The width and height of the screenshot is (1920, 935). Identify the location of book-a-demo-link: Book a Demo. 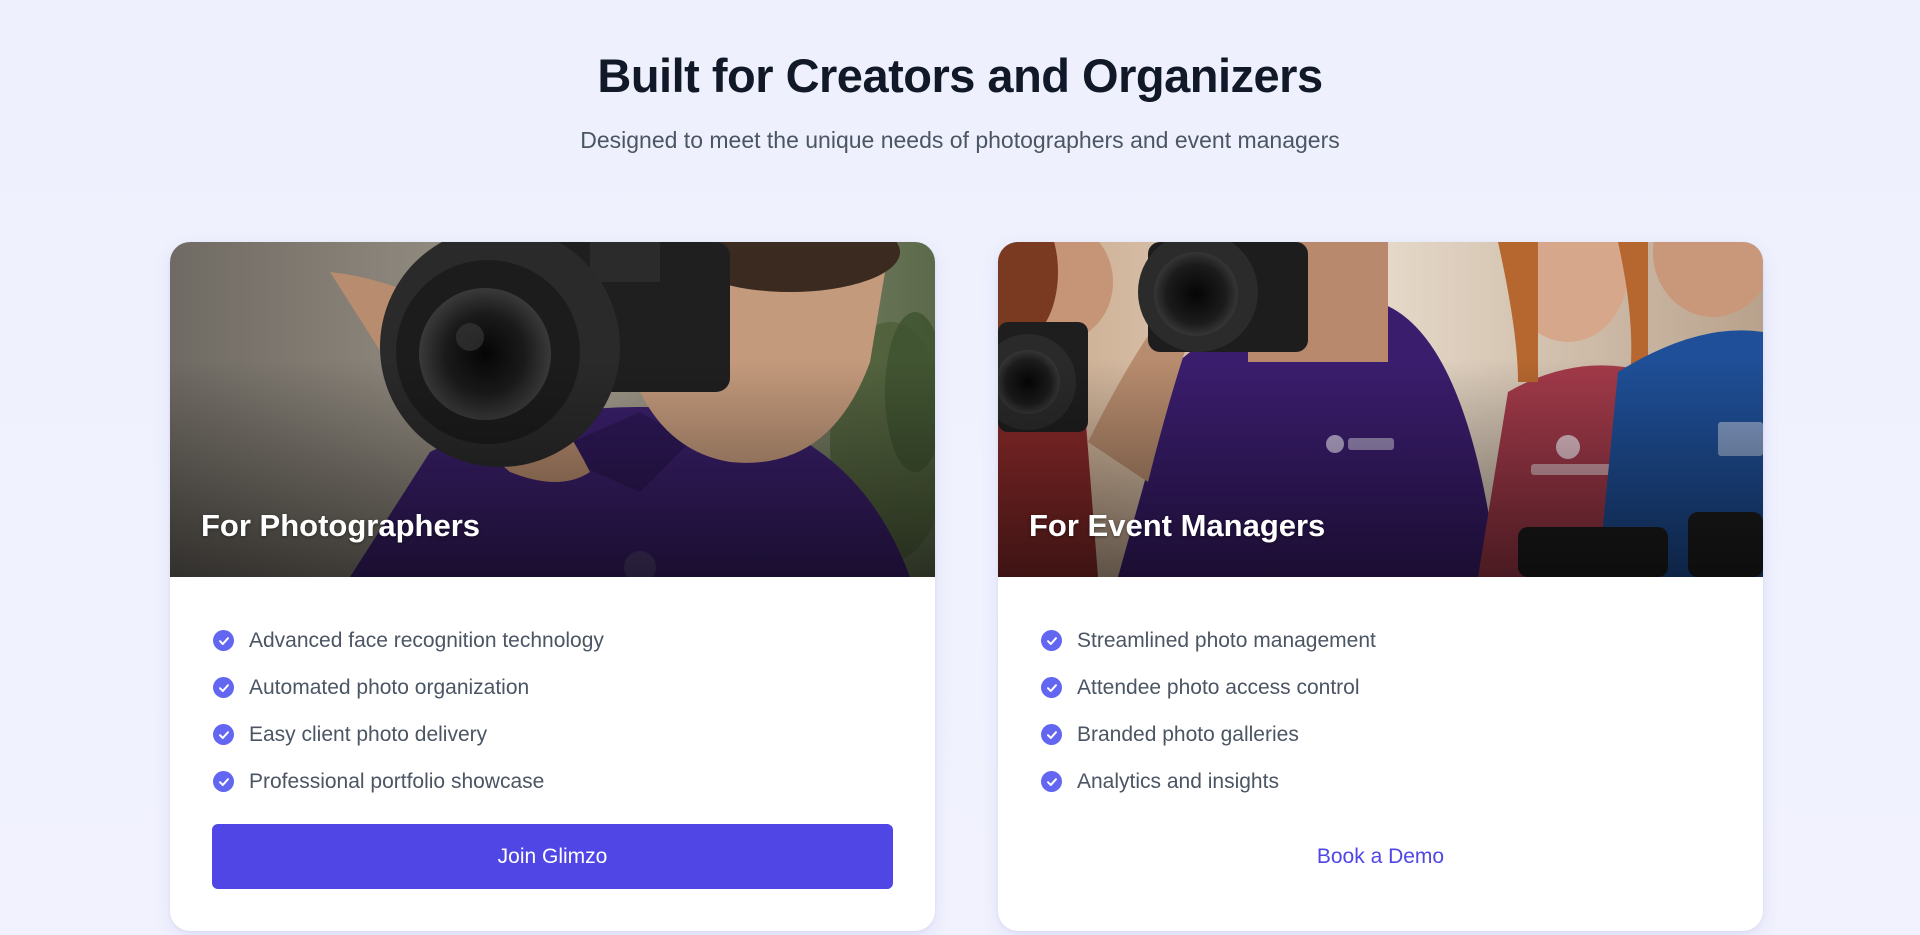
(1380, 856).